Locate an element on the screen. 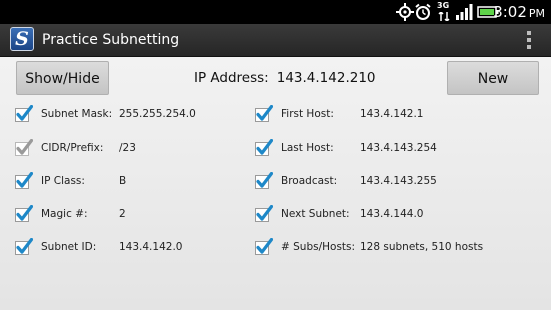 The width and height of the screenshot is (551, 310). gps-icon is located at coordinates (405, 12).